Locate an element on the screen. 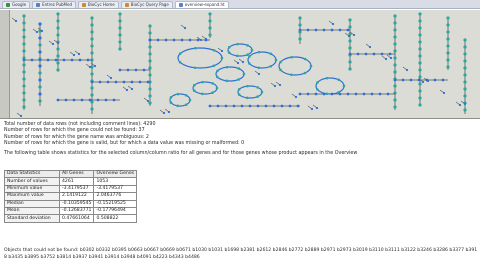 The image size is (480, 270). all-genes-value: -0.12683771 is located at coordinates (76, 211).